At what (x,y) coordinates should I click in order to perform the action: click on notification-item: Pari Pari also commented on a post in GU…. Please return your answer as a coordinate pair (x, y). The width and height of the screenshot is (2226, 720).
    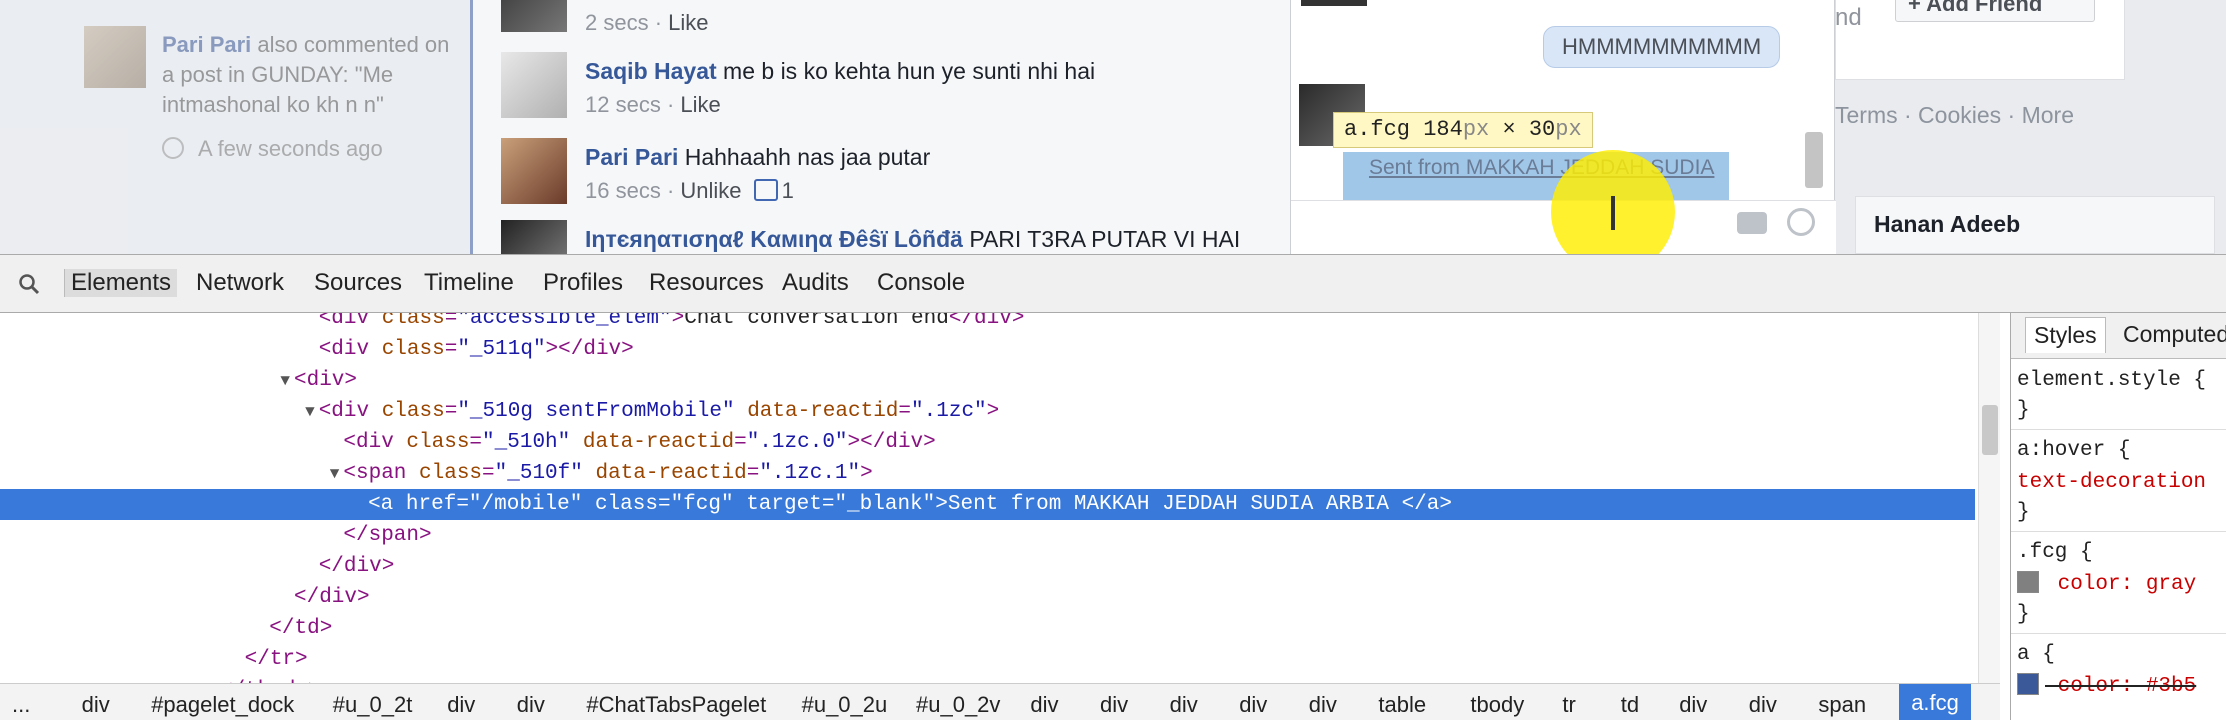
    Looking at the image, I should click on (235, 127).